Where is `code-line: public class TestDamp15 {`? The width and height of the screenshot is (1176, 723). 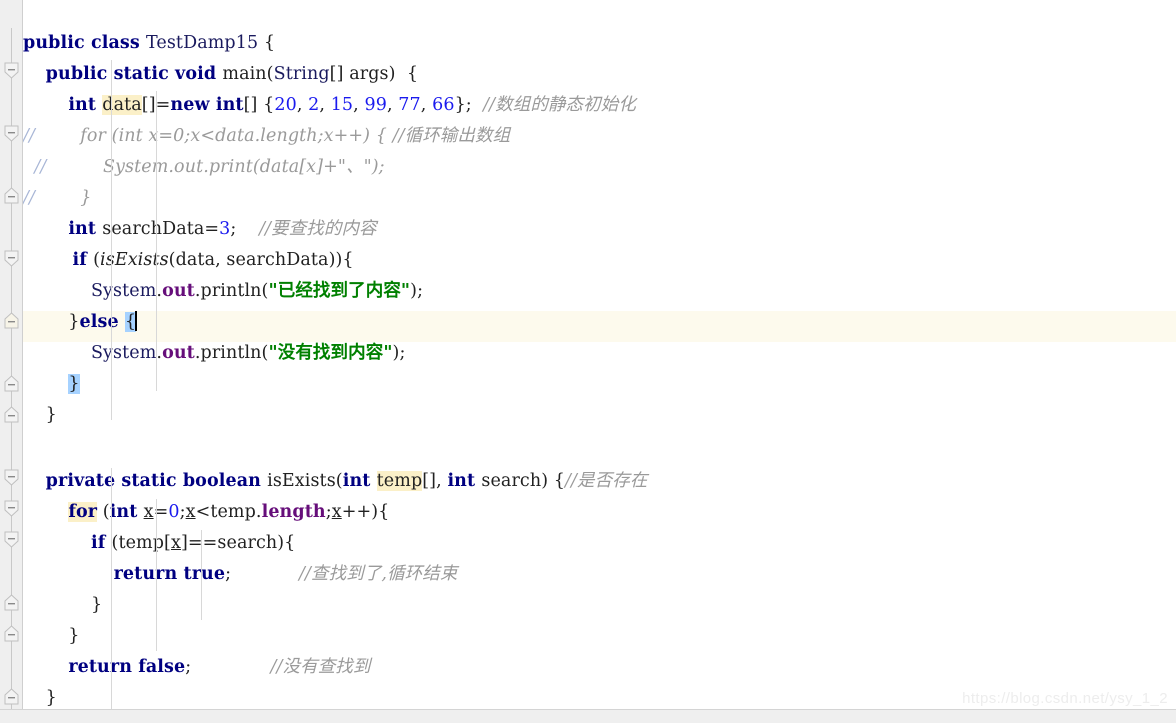 code-line: public class TestDamp15 { is located at coordinates (149, 43).